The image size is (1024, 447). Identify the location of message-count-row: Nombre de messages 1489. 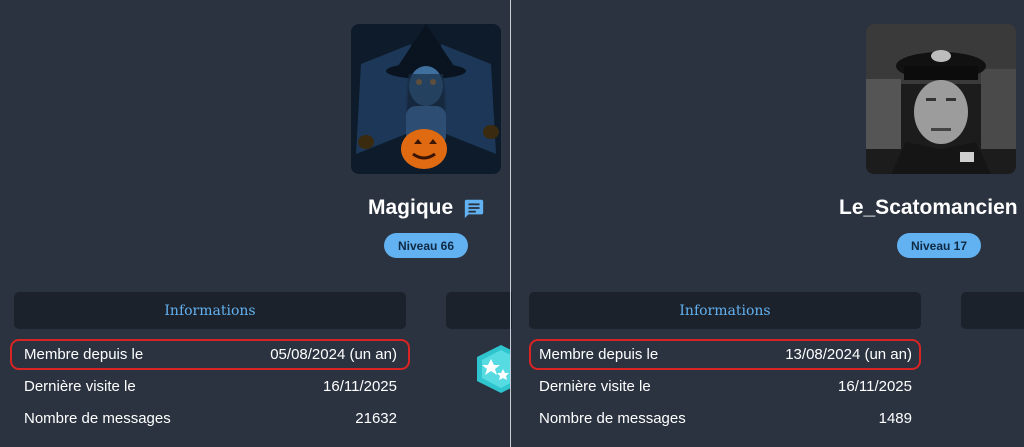
(725, 418).